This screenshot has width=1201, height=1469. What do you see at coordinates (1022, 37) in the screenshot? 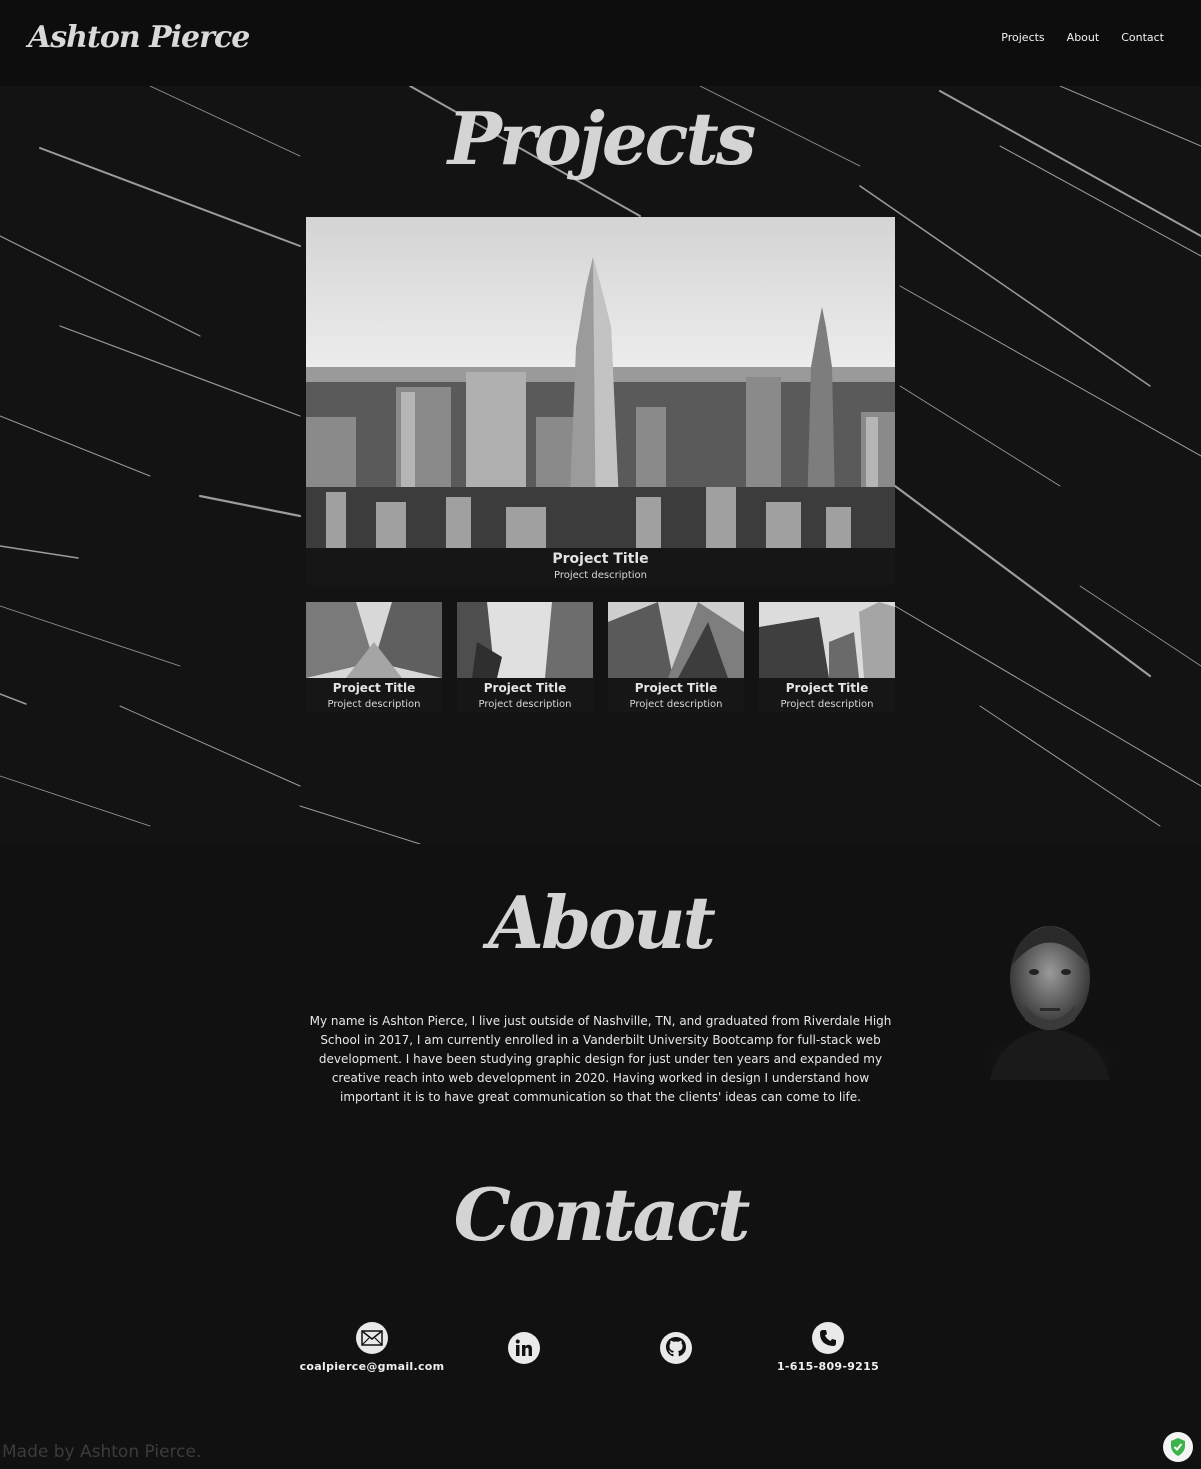
I see `nav-link-projects: Projects` at bounding box center [1022, 37].